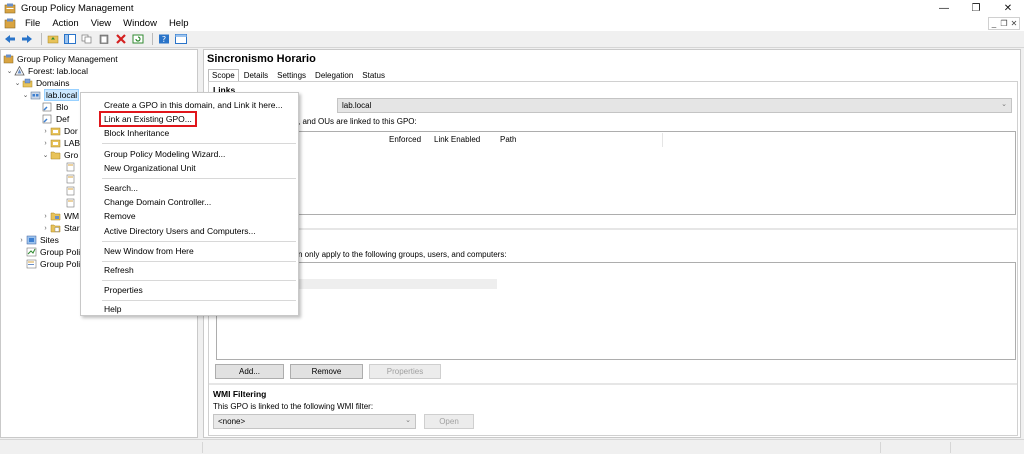 This screenshot has width=1024, height=454. What do you see at coordinates (189, 270) in the screenshot?
I see `menu-item-refresh: Refresh` at bounding box center [189, 270].